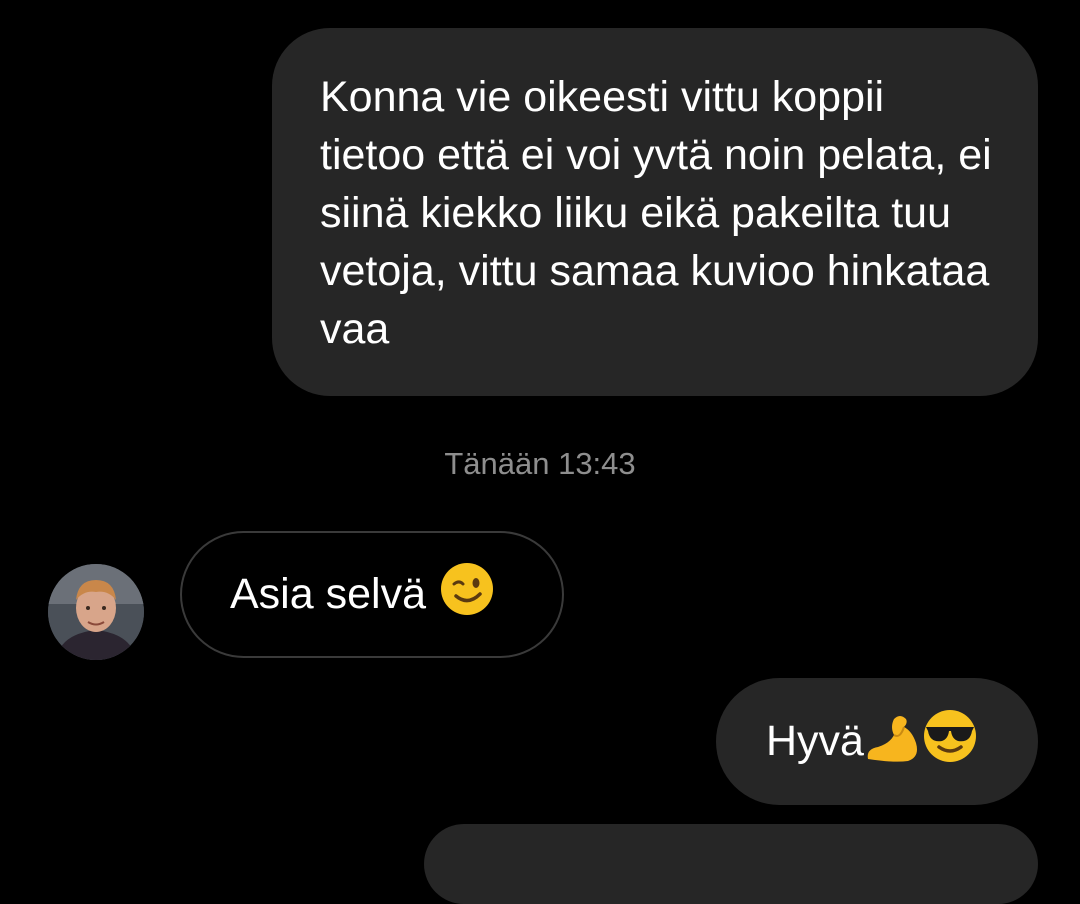 This screenshot has height=904, width=1080. What do you see at coordinates (540, 463) in the screenshot?
I see `message-timestamp: Tänään 13:43` at bounding box center [540, 463].